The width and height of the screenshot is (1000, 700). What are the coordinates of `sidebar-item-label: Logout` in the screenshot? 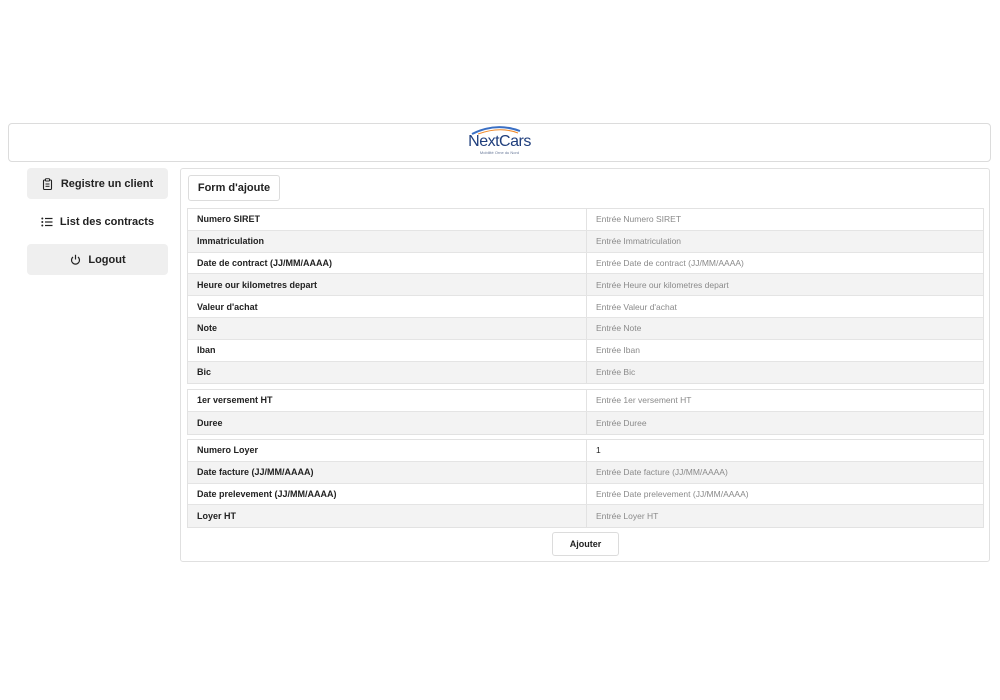 It's located at (107, 259).